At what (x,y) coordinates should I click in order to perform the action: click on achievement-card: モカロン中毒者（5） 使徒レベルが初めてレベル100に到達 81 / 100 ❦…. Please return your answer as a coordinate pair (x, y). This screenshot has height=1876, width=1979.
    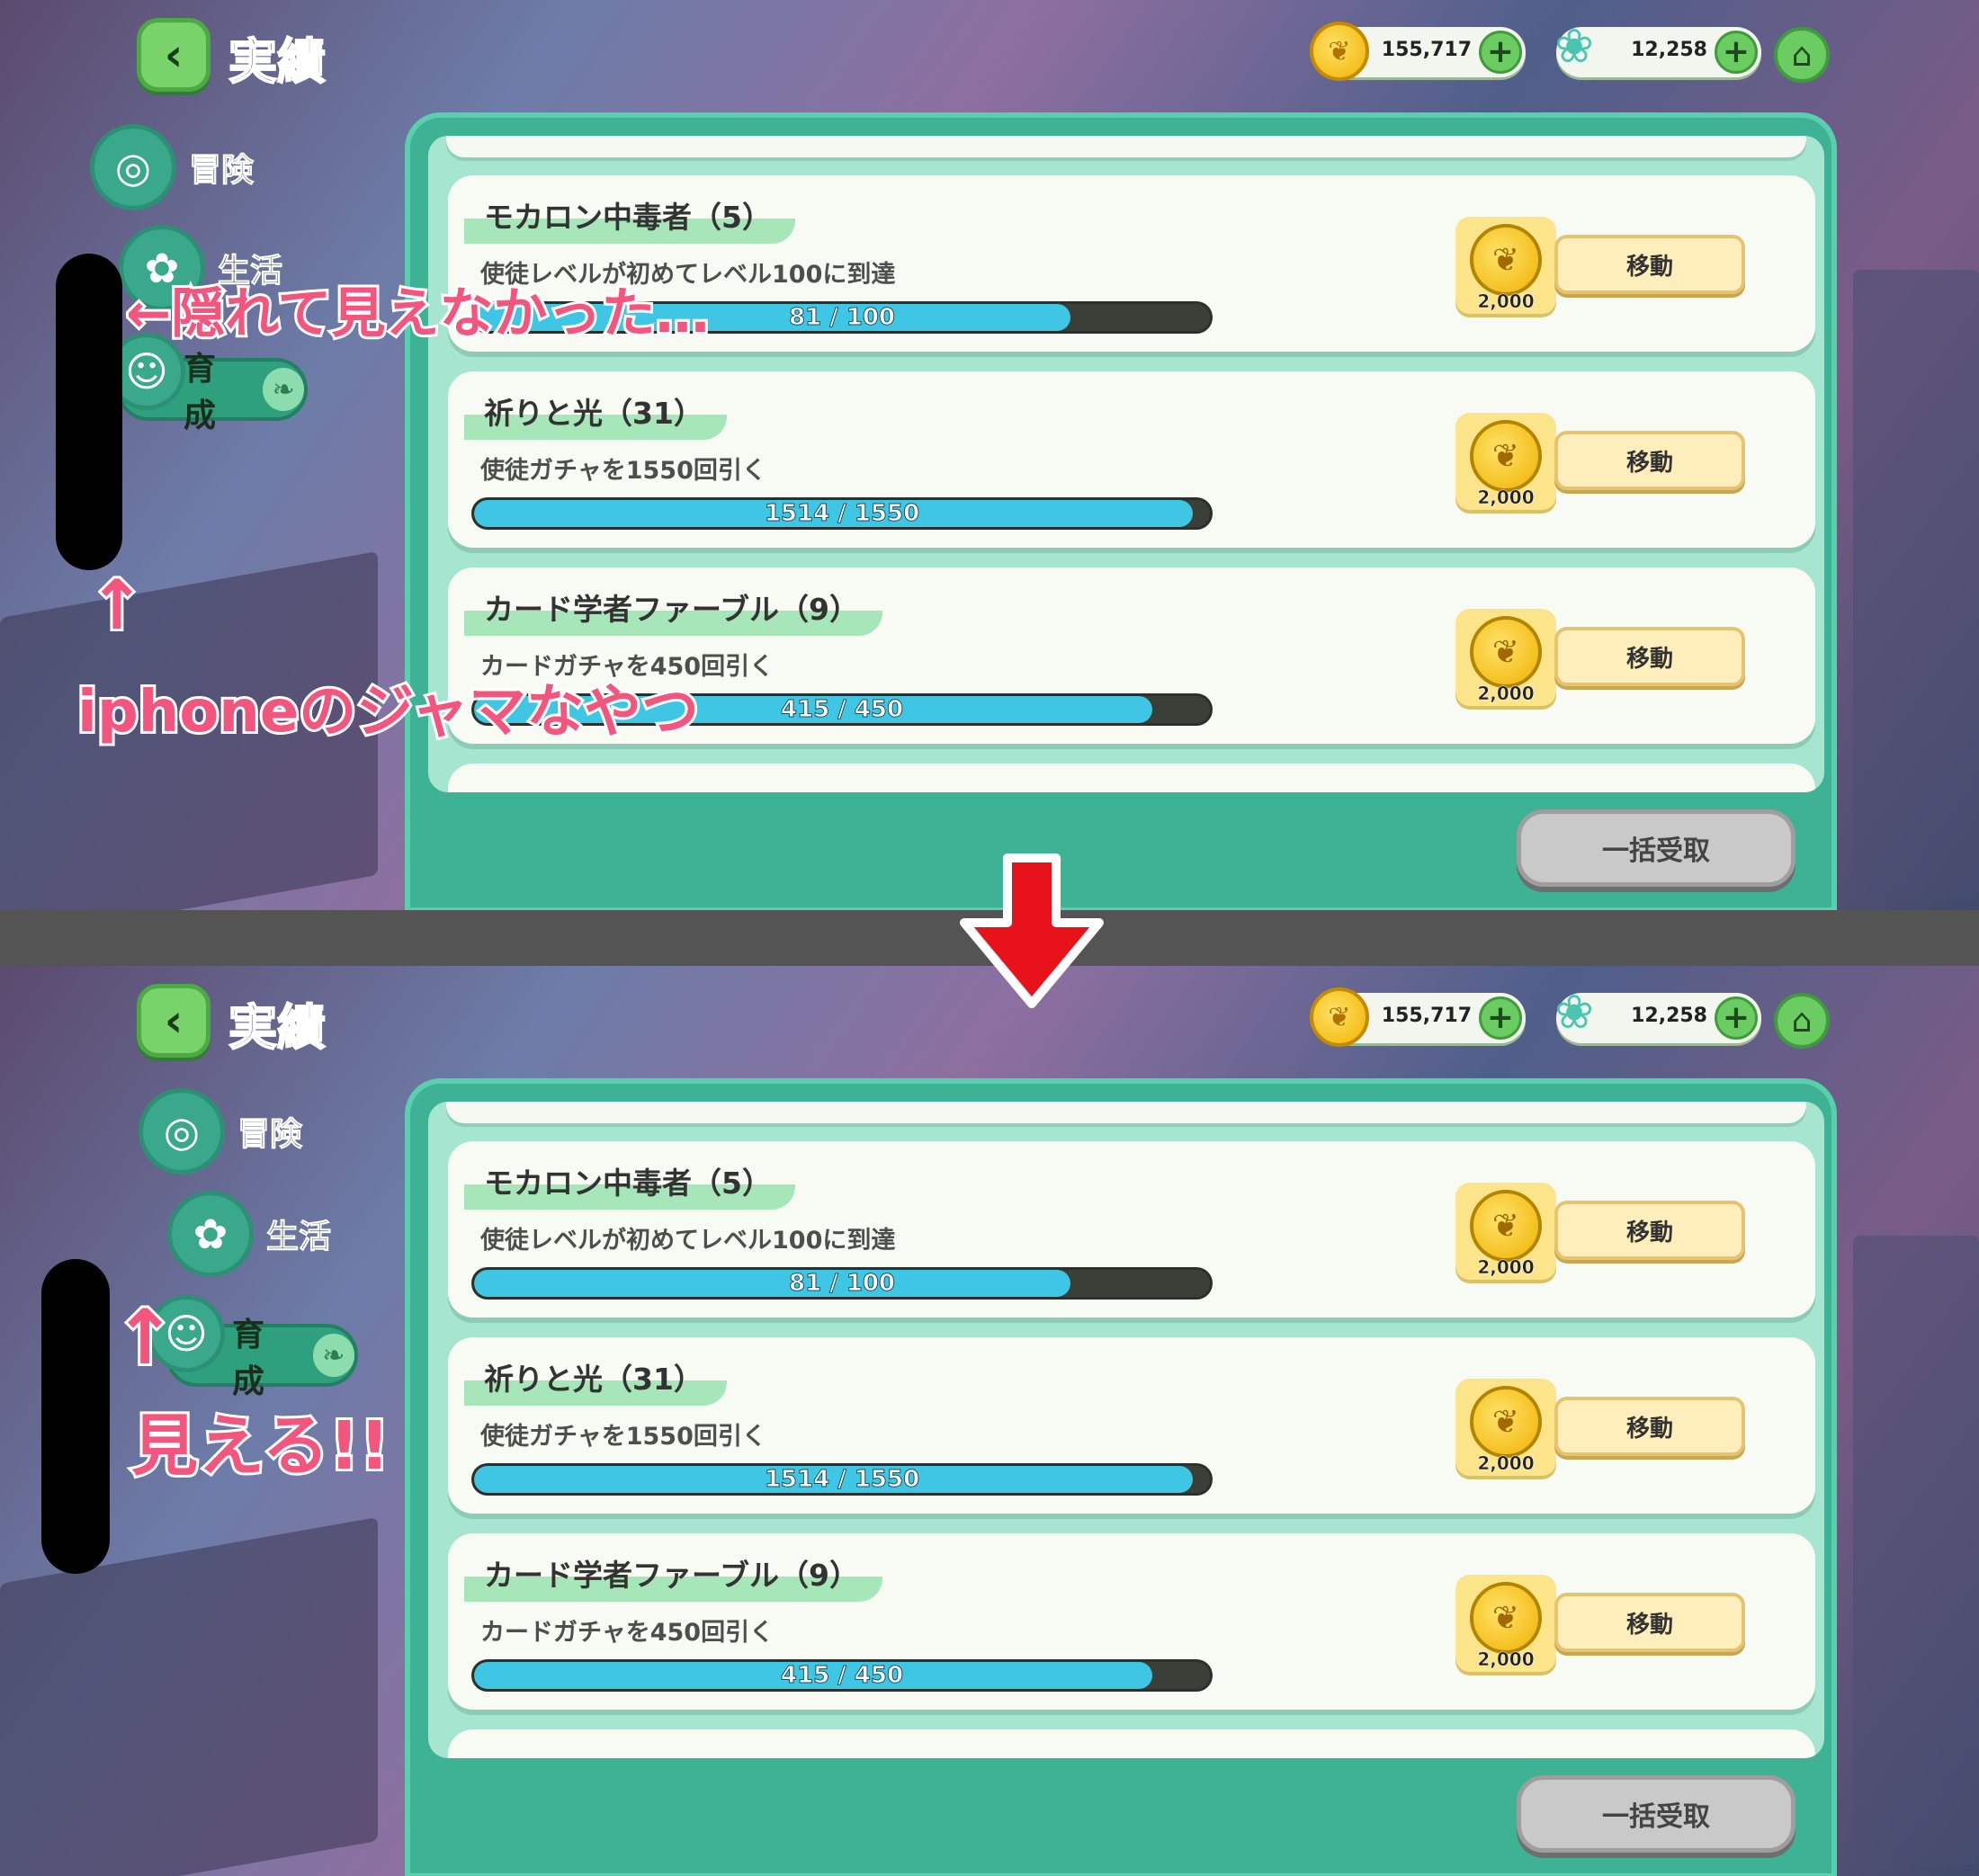
    Looking at the image, I should click on (1131, 1229).